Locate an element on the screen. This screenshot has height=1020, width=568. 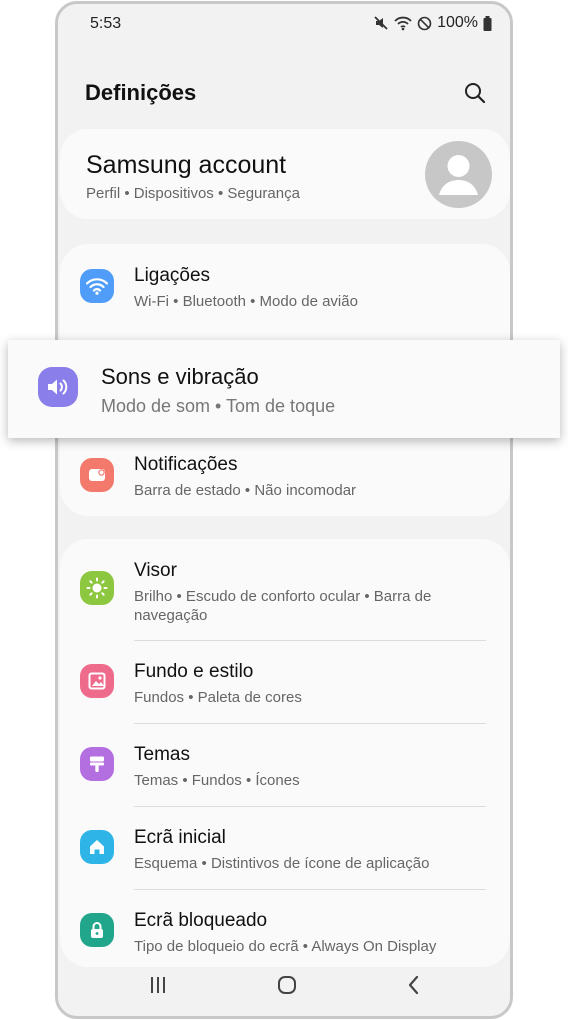
item-title: Fundo e estilo is located at coordinates (194, 671).